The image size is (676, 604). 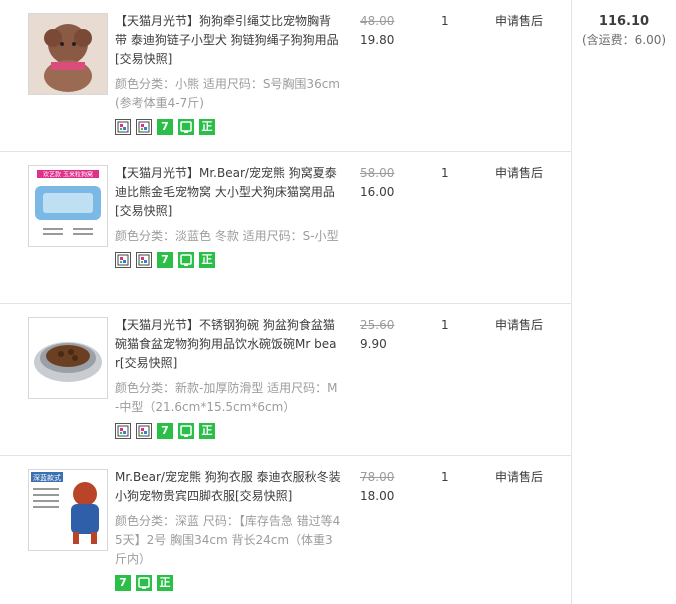 I want to click on product-title-link: Mr.Bear/宠宠熊 狗狗衣服 泰迪衣服秋冬装小狗宠物贵宾四脚衣服[交易快照], so click(x=228, y=486).